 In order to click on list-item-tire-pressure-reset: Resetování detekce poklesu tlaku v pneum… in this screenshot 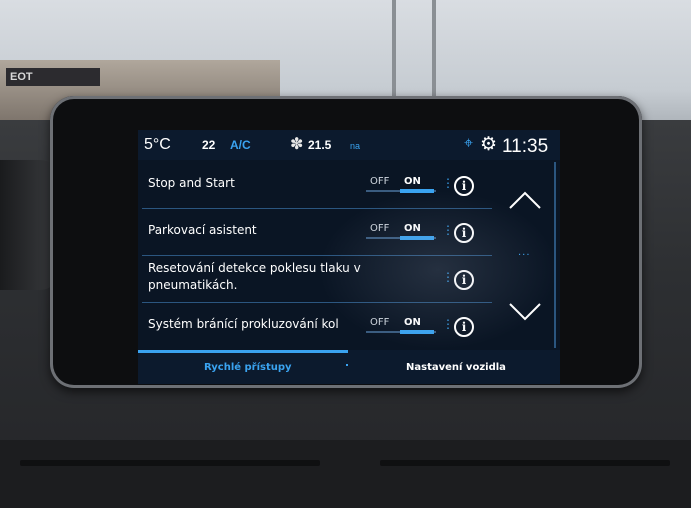, I will do `click(318, 279)`.